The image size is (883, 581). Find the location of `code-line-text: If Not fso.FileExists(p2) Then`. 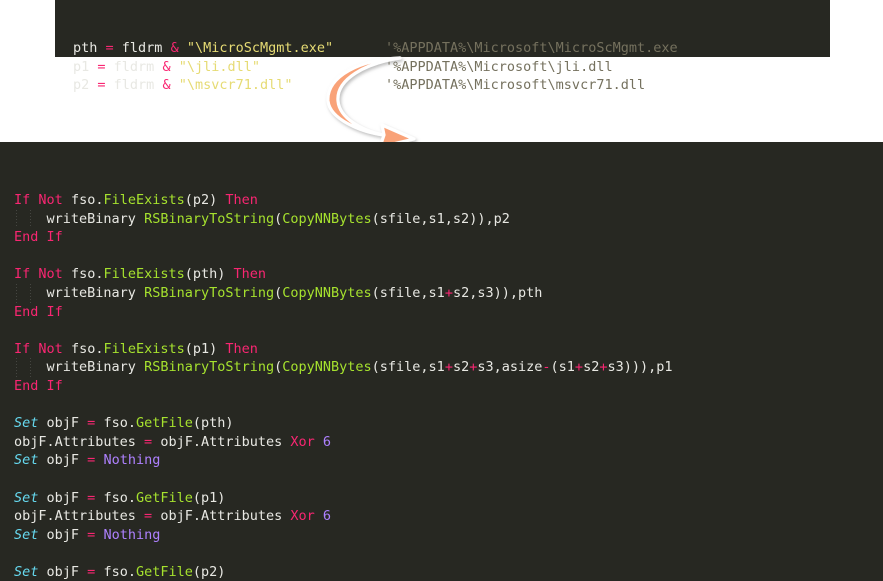

code-line-text: If Not fso.FileExists(p2) Then is located at coordinates (136, 200).